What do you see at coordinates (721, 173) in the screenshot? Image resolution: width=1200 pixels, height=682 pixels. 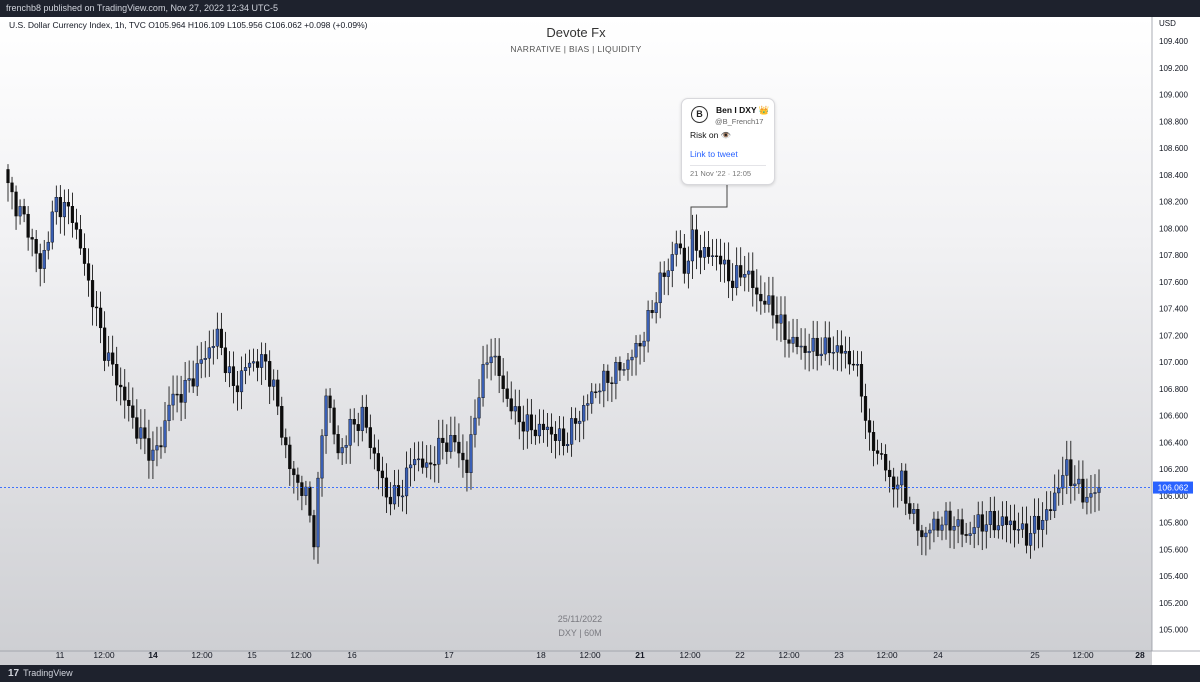 I see `tweet-date: 21 Nov '22 · 12:05` at bounding box center [721, 173].